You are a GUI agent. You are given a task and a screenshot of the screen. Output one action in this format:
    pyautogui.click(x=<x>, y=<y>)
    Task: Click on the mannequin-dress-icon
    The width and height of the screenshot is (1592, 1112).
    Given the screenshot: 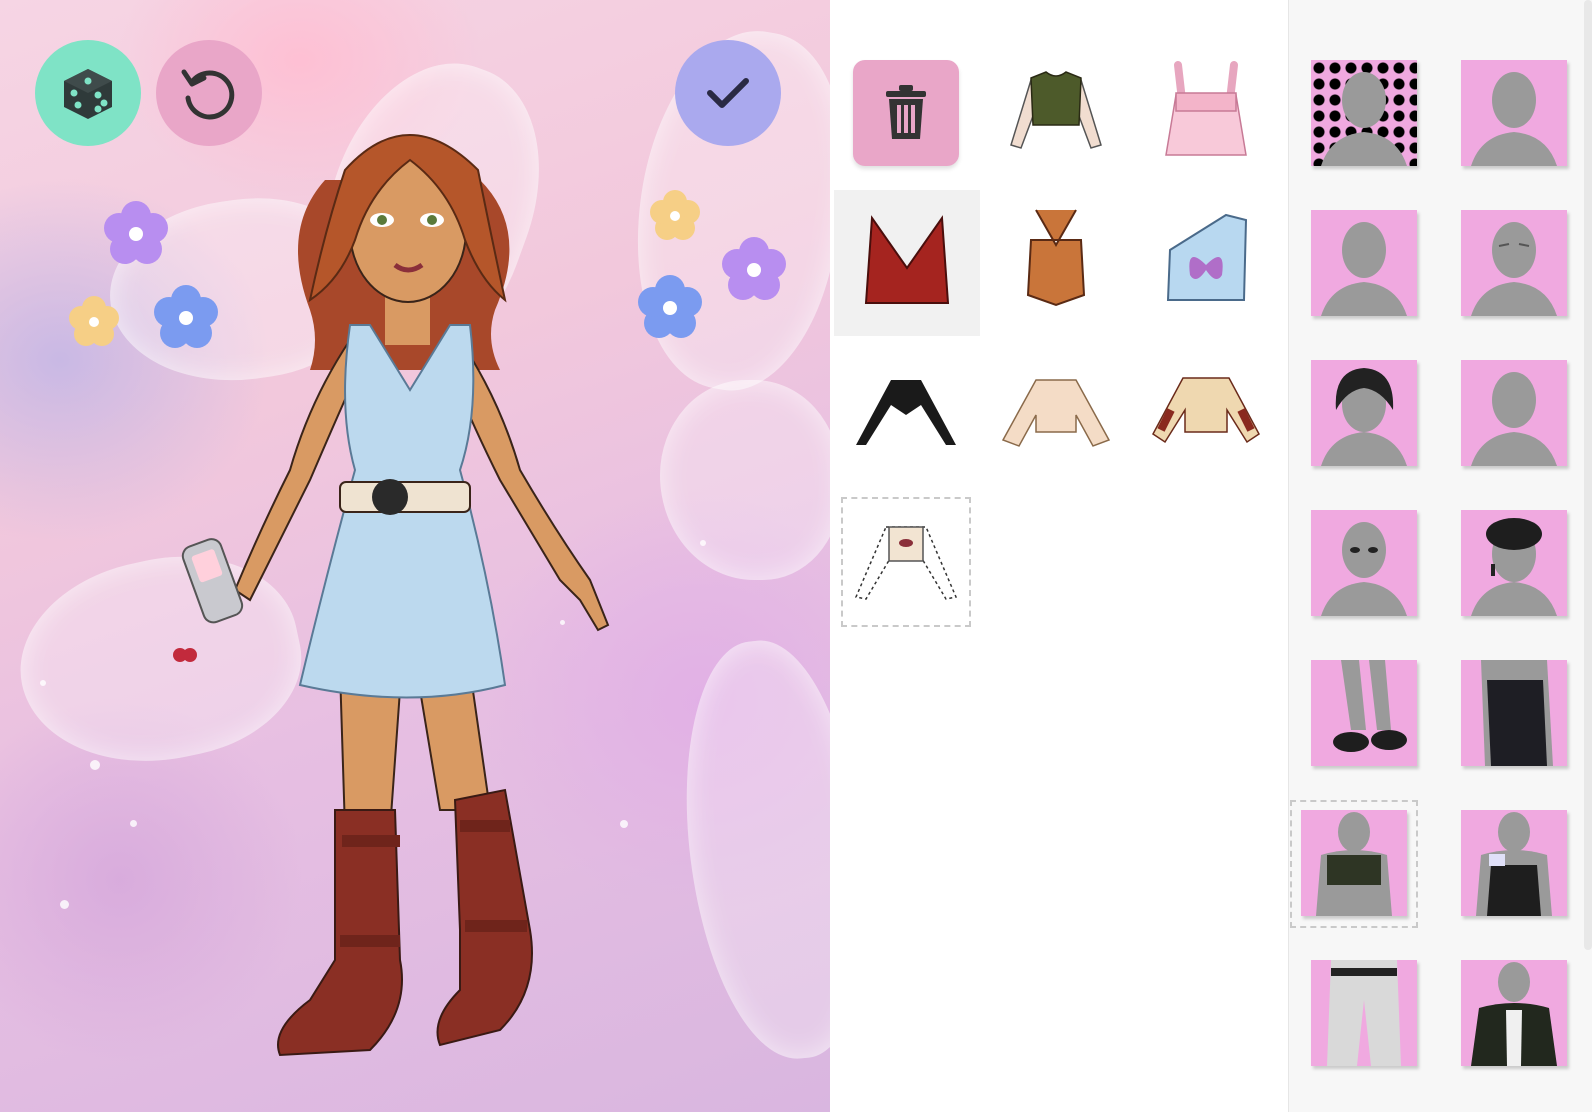 What is the action you would take?
    pyautogui.click(x=1514, y=864)
    